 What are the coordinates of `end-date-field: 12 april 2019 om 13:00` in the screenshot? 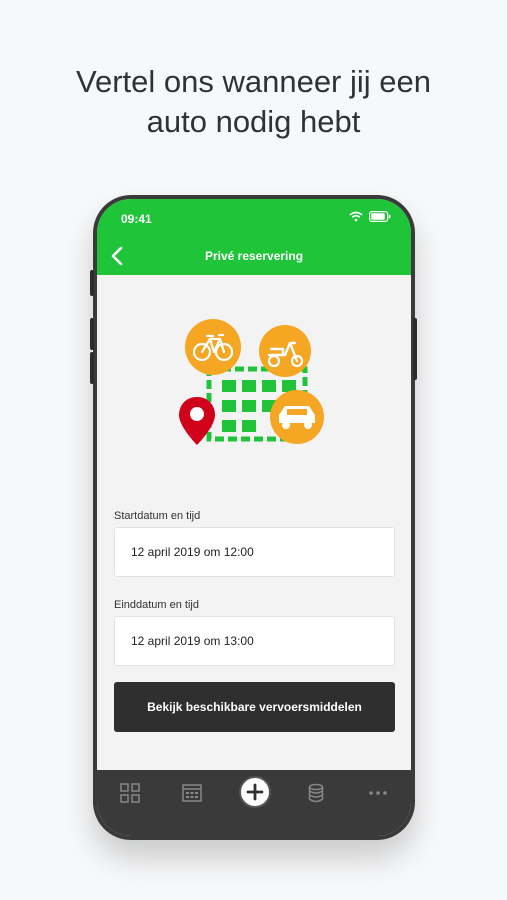 It's located at (254, 641).